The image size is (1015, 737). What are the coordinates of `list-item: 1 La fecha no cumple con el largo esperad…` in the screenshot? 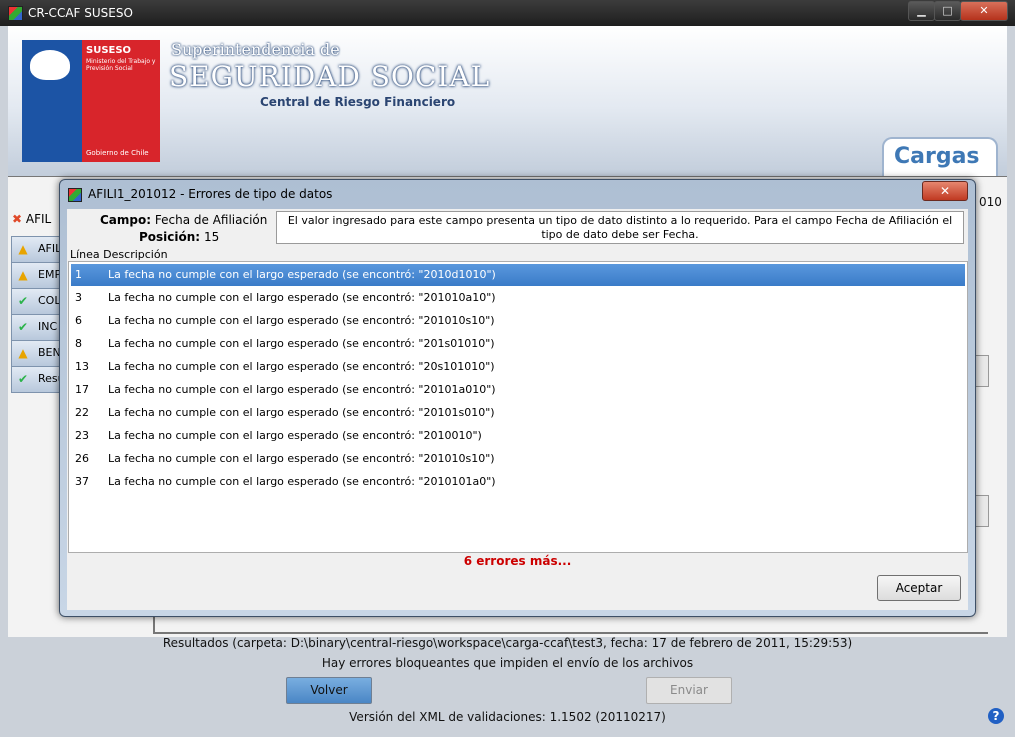 It's located at (518, 275).